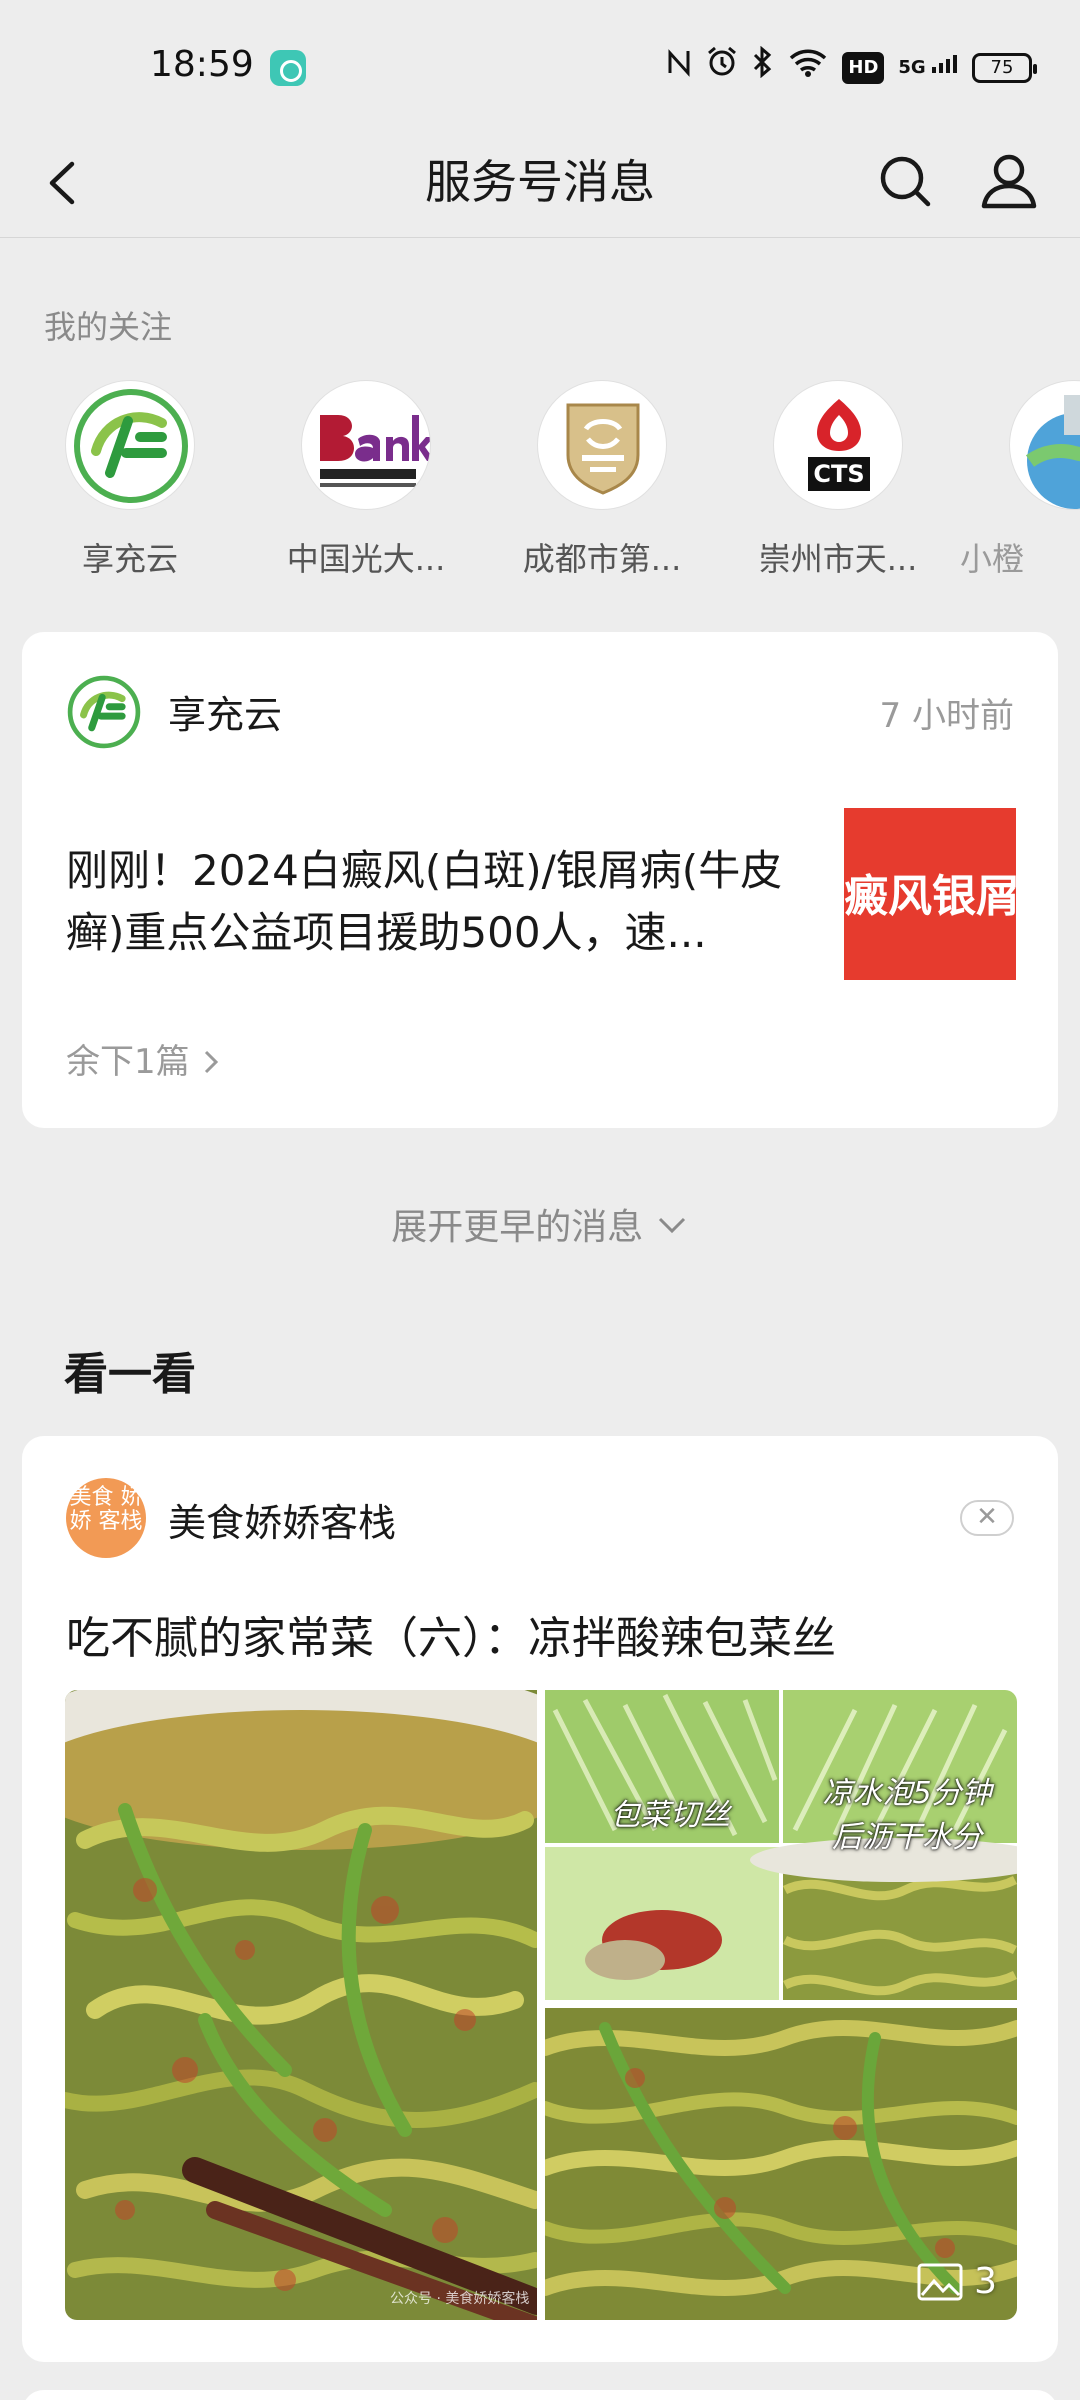  What do you see at coordinates (129, 559) in the screenshot?
I see `follow-name: 享充云` at bounding box center [129, 559].